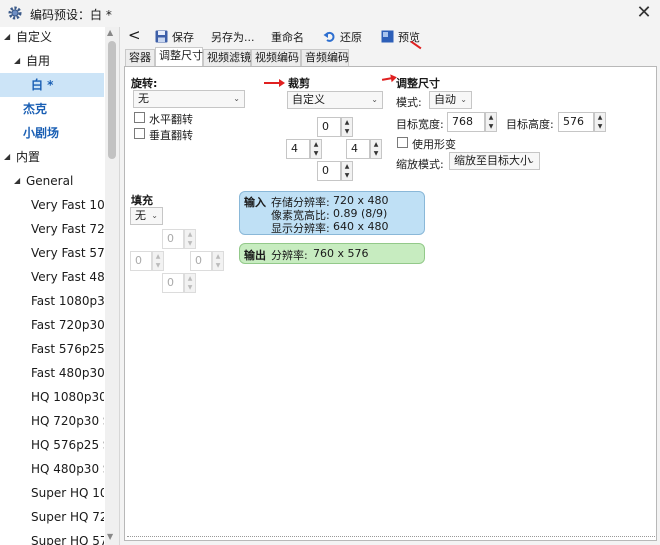  I want to click on tree-item: Very Fast 720p30, so click(52, 229).